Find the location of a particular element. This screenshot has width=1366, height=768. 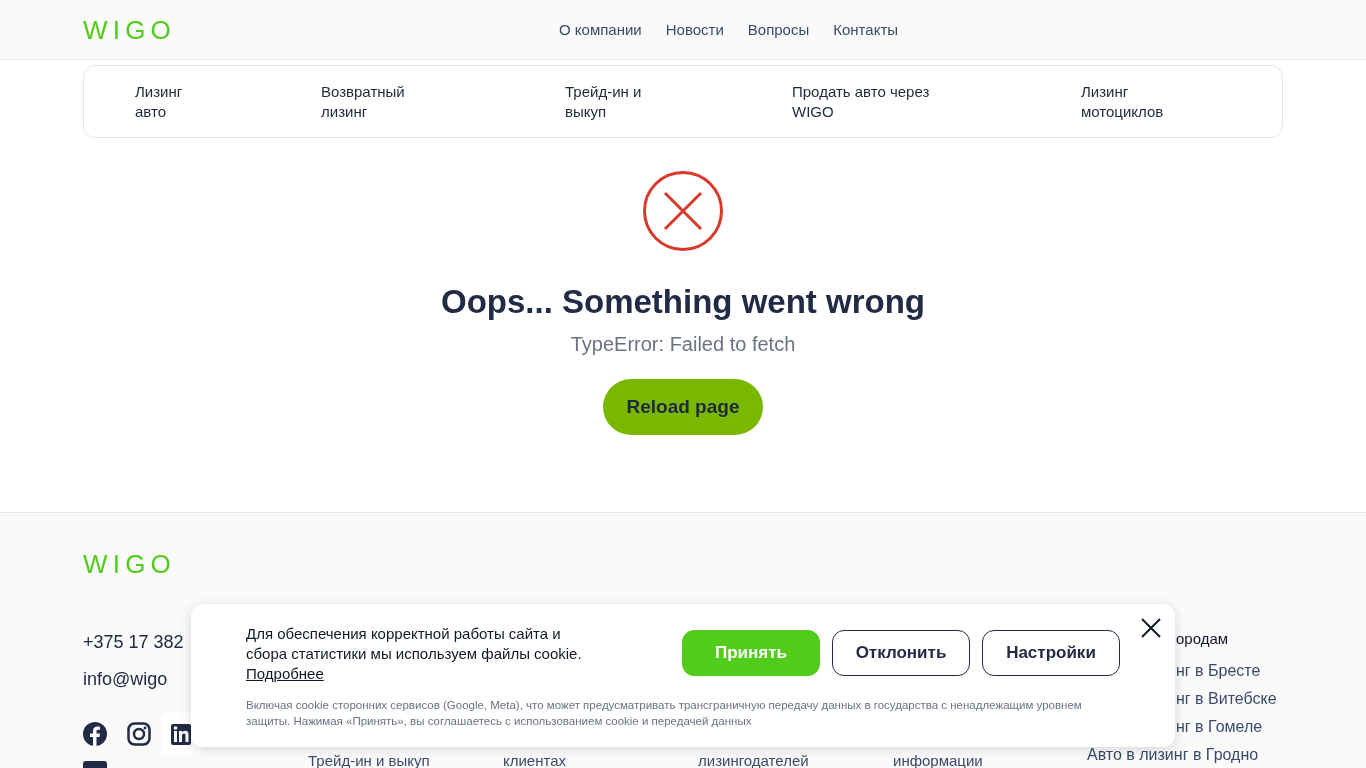

cookie-button: Настройки is located at coordinates (1051, 653).